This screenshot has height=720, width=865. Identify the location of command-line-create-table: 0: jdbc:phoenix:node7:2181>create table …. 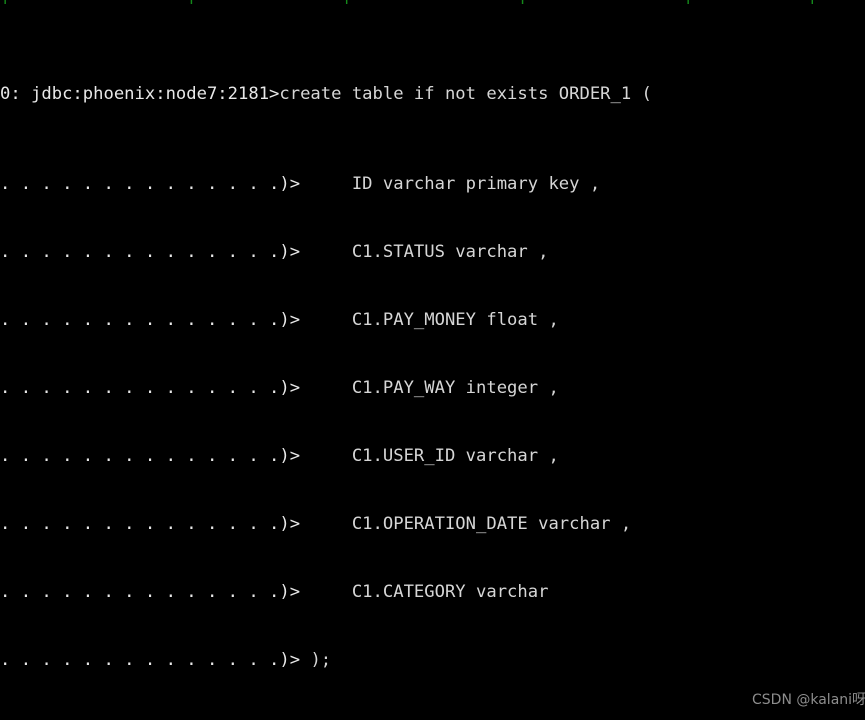
(432, 94).